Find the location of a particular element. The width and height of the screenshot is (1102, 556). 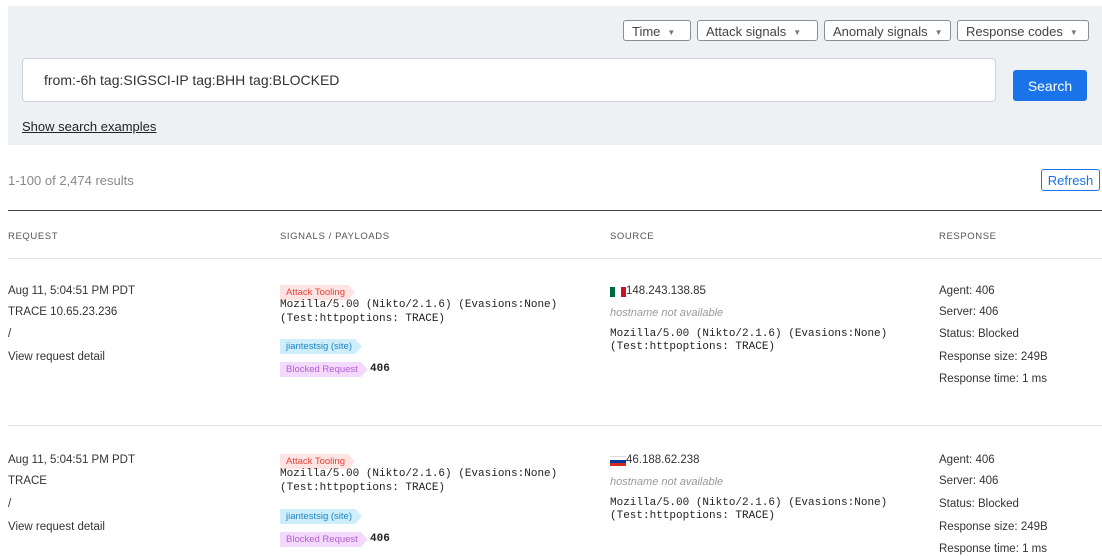

anomaly-signals-filter-label: Anomaly signals is located at coordinates (880, 31).